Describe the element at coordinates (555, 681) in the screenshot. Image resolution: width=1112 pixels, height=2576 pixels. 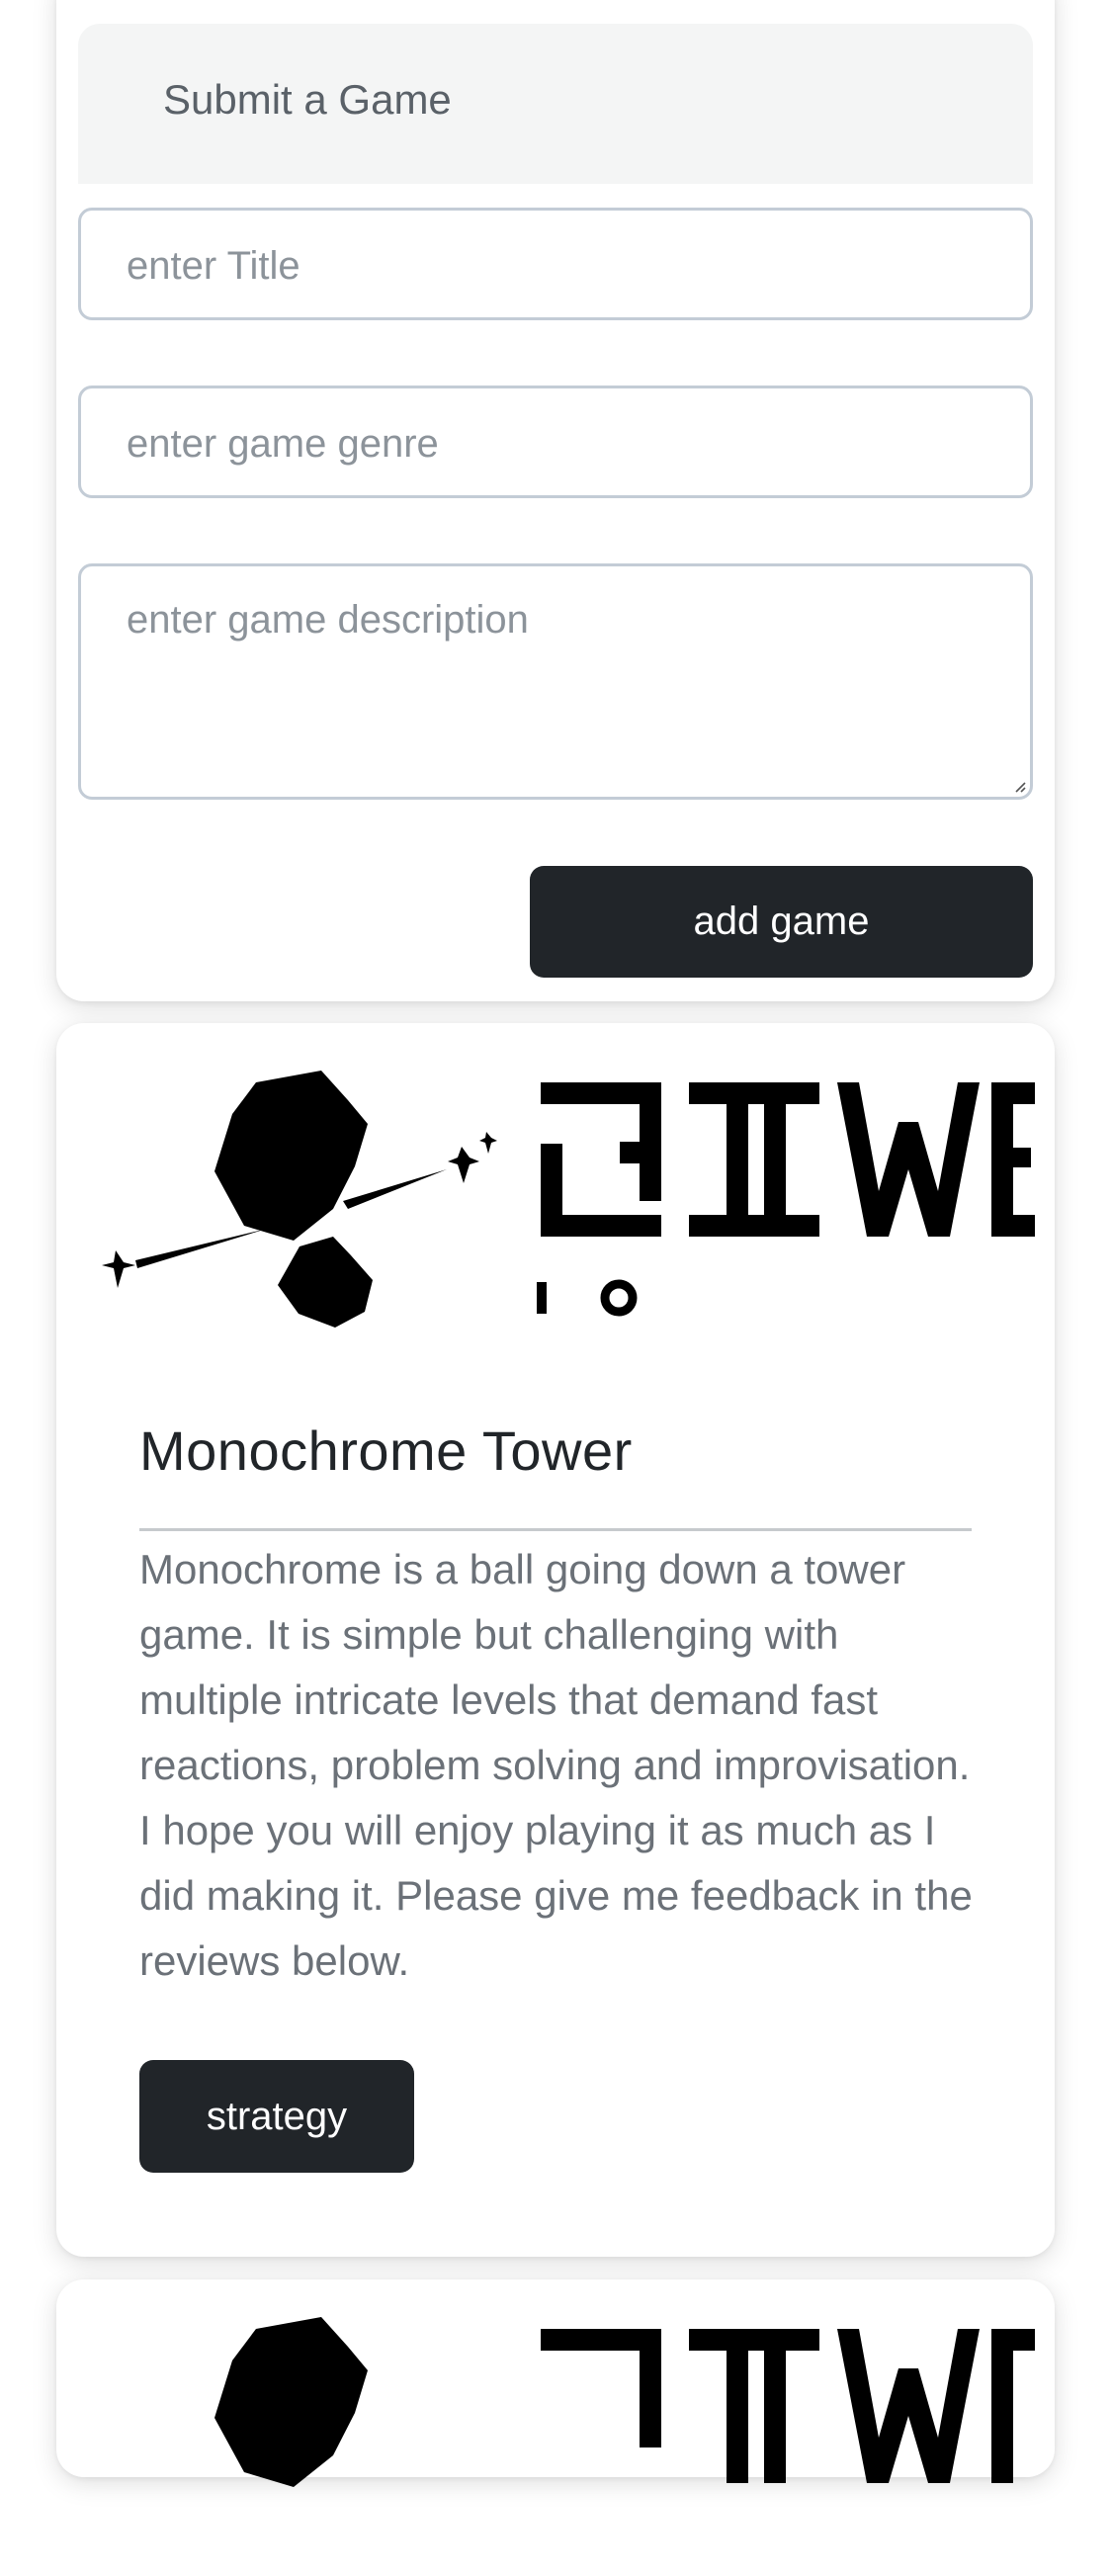
I see `description-textarea: enter game description` at that location.